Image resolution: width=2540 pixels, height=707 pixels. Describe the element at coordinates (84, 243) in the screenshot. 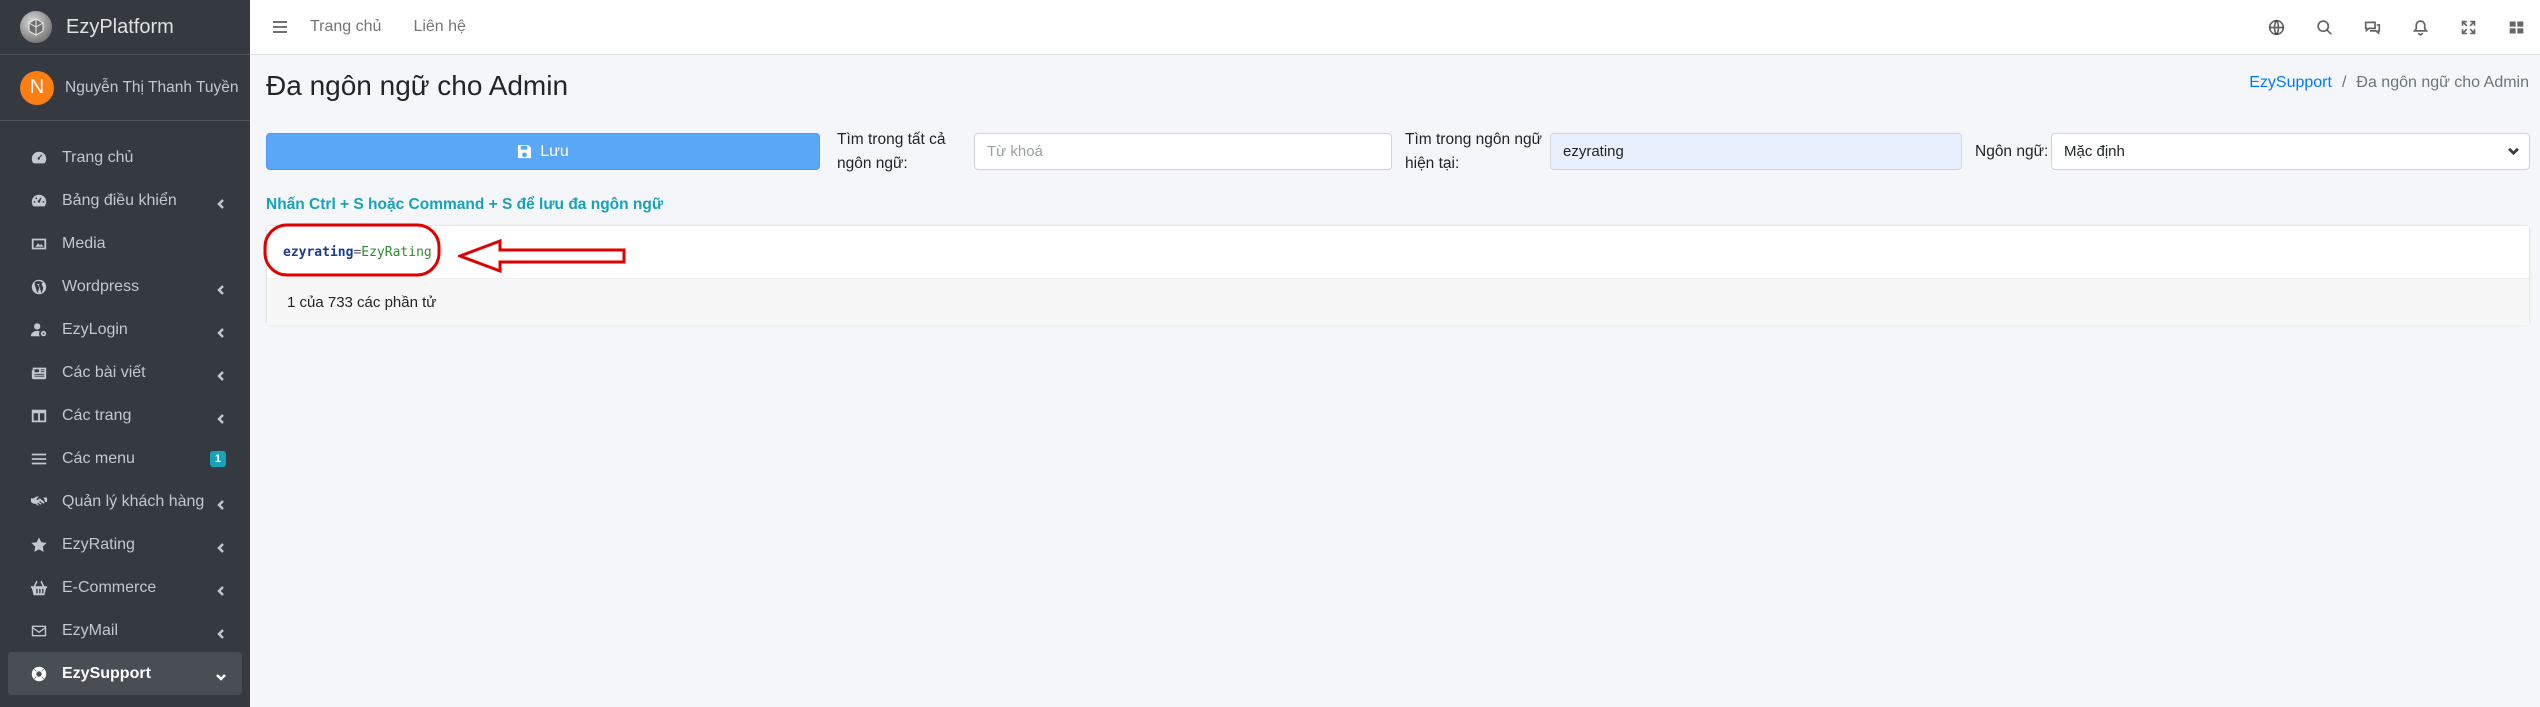

I see `sidebar-item-label: Media` at that location.